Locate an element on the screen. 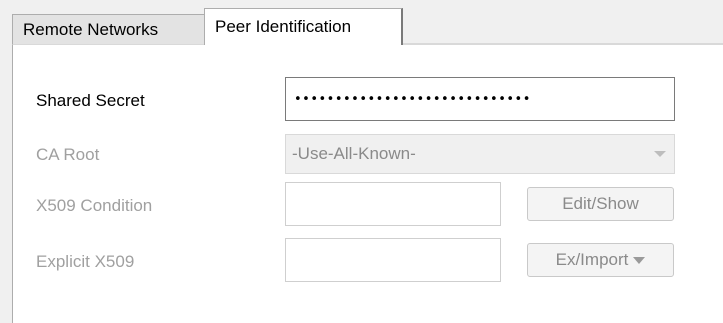  ca-root-label: CA Root is located at coordinates (68, 154).